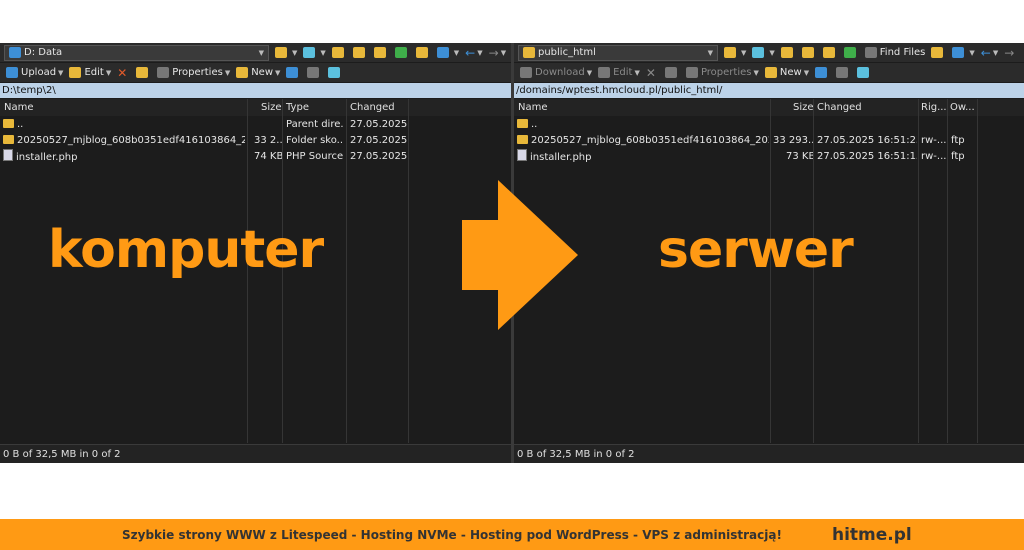 The image size is (1024, 550). What do you see at coordinates (520, 255) in the screenshot?
I see `right-arrow-icon` at bounding box center [520, 255].